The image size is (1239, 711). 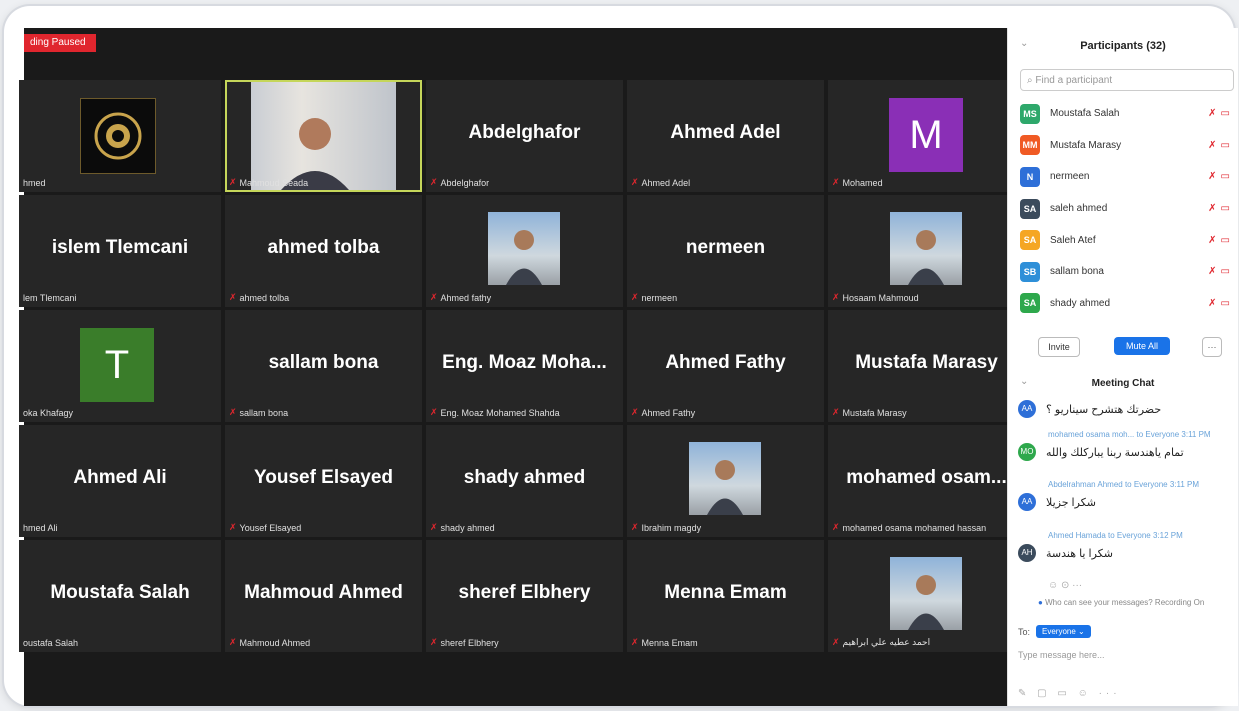 What do you see at coordinates (1127, 209) in the screenshot?
I see `participant-row: SA saleh ahmed ✗▭` at bounding box center [1127, 209].